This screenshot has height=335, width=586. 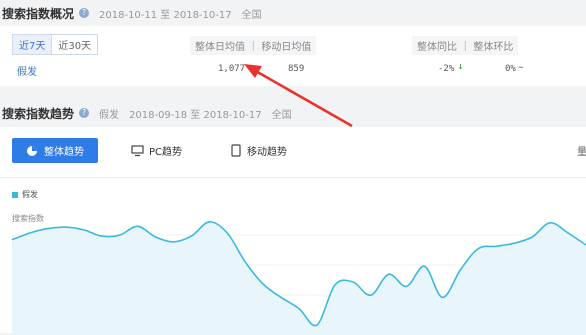 I want to click on overview-header: 搜索指数概况 ? 2018-10-11 至 2018-10-17 全国, so click(x=293, y=13).